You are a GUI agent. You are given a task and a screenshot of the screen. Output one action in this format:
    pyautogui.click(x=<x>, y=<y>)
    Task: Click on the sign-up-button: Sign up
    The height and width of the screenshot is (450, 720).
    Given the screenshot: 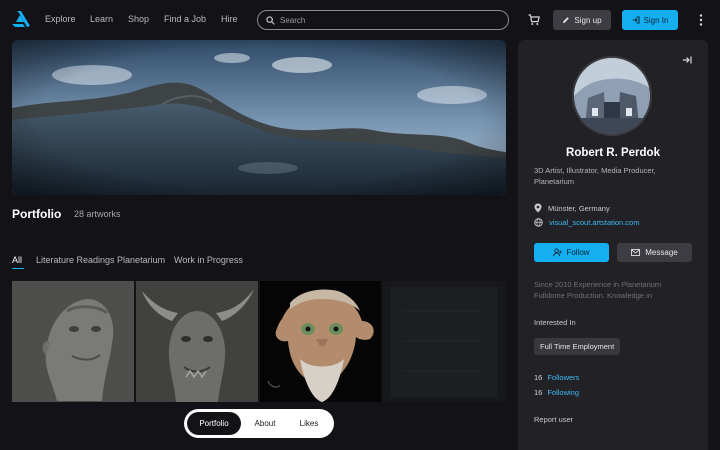 What is the action you would take?
    pyautogui.click(x=582, y=20)
    